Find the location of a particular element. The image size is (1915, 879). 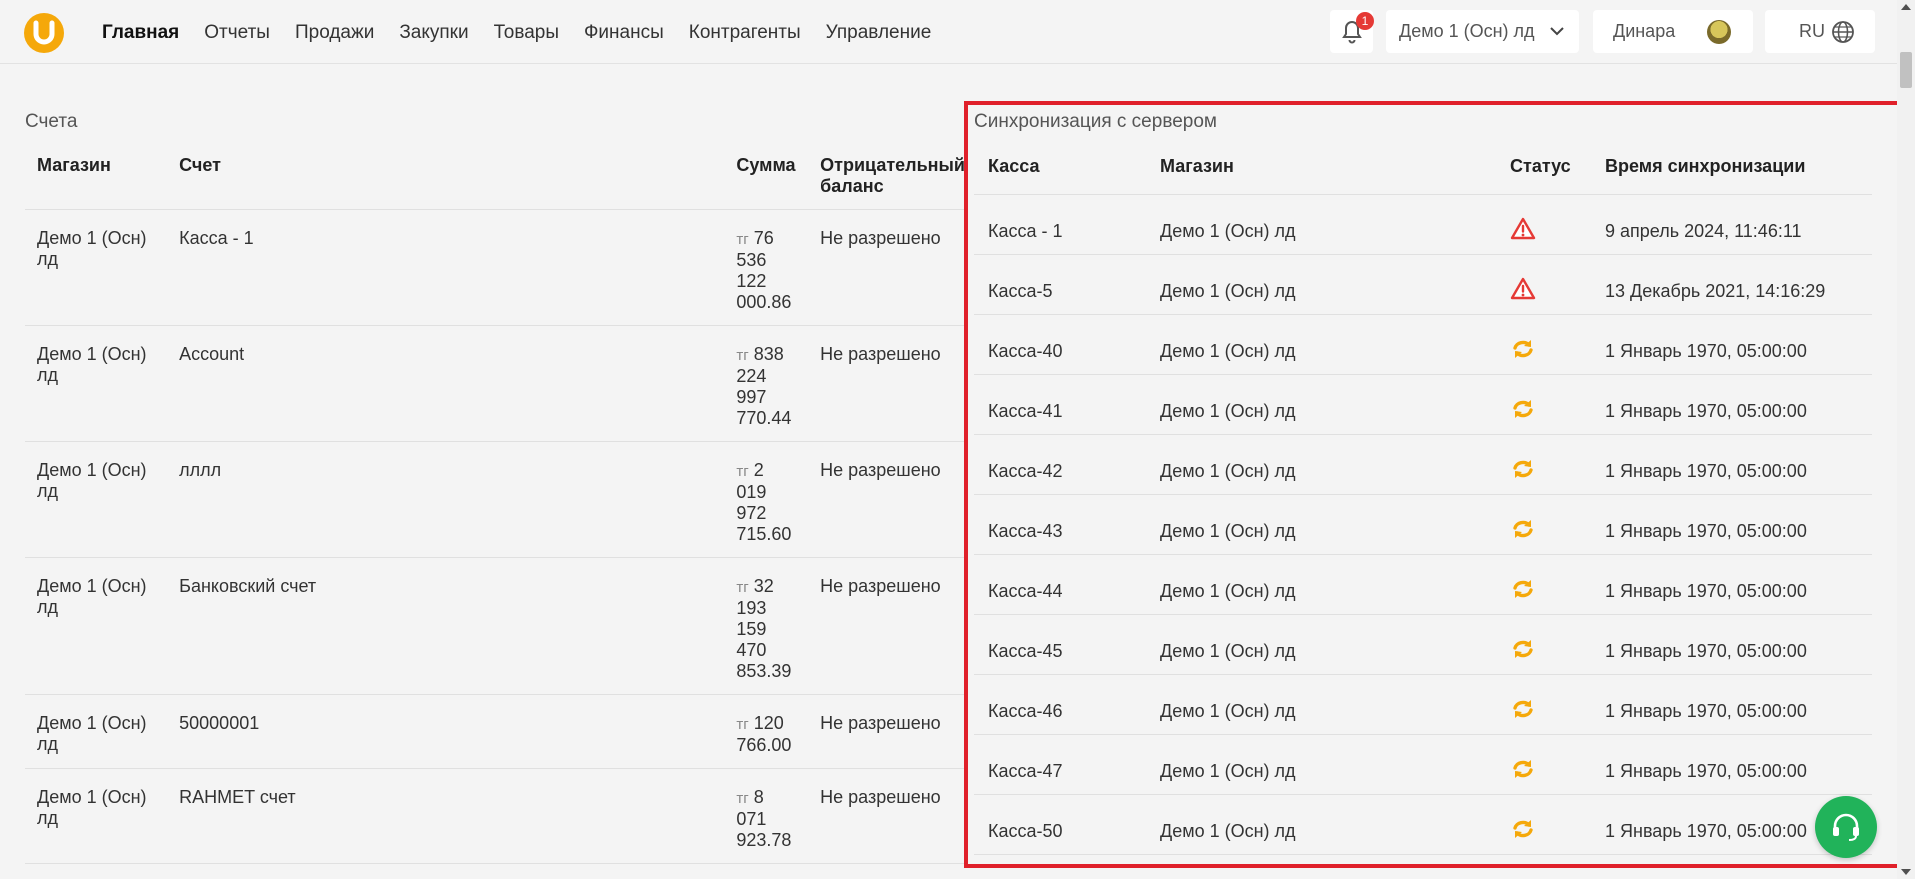

store-selector: Демо 1 (Осн) лд is located at coordinates (1482, 31).